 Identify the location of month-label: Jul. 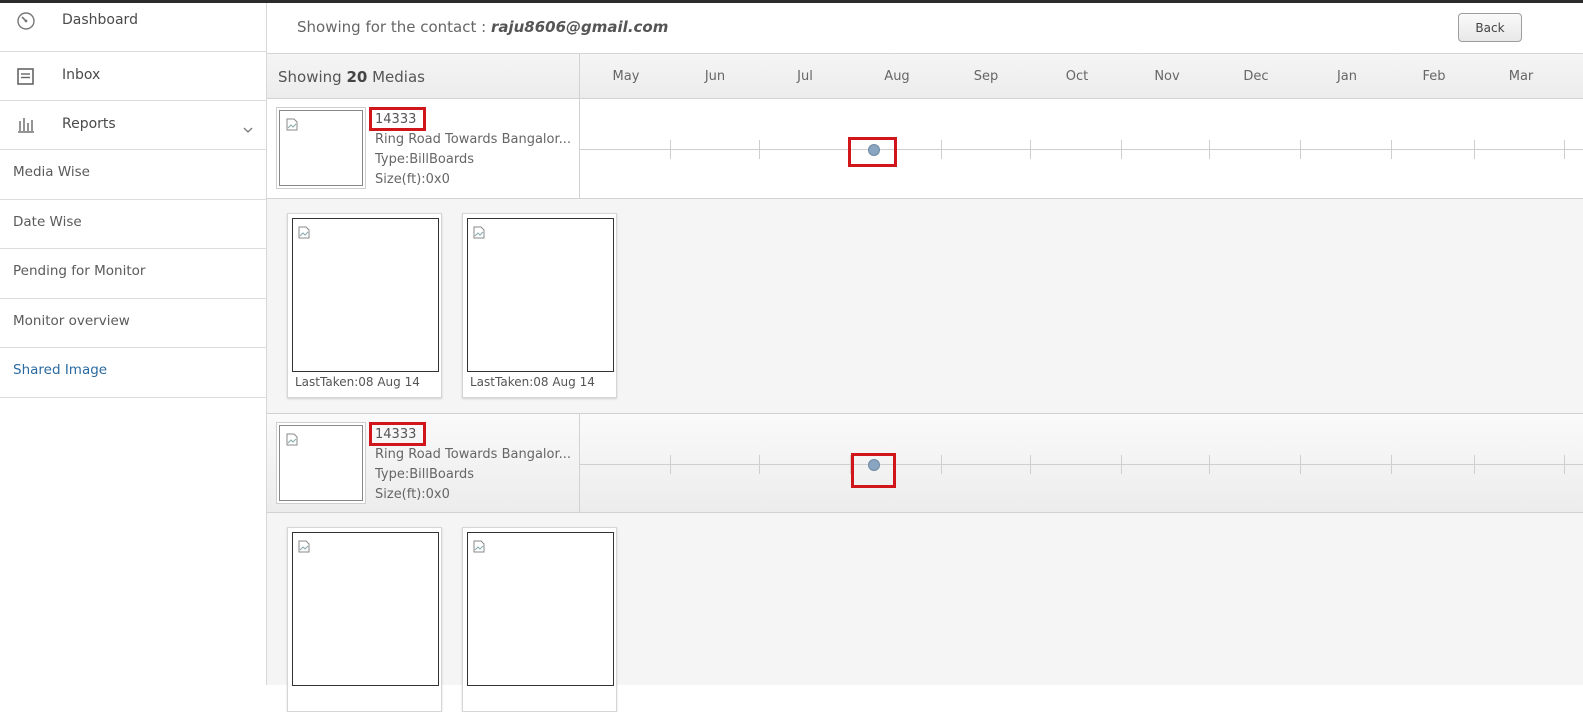
(805, 76).